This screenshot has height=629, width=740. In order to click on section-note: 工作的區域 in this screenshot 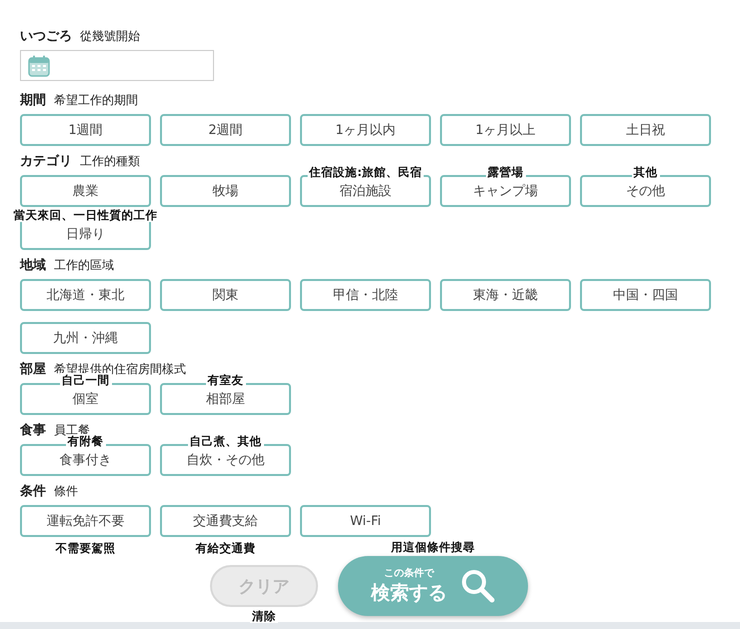, I will do `click(84, 265)`.